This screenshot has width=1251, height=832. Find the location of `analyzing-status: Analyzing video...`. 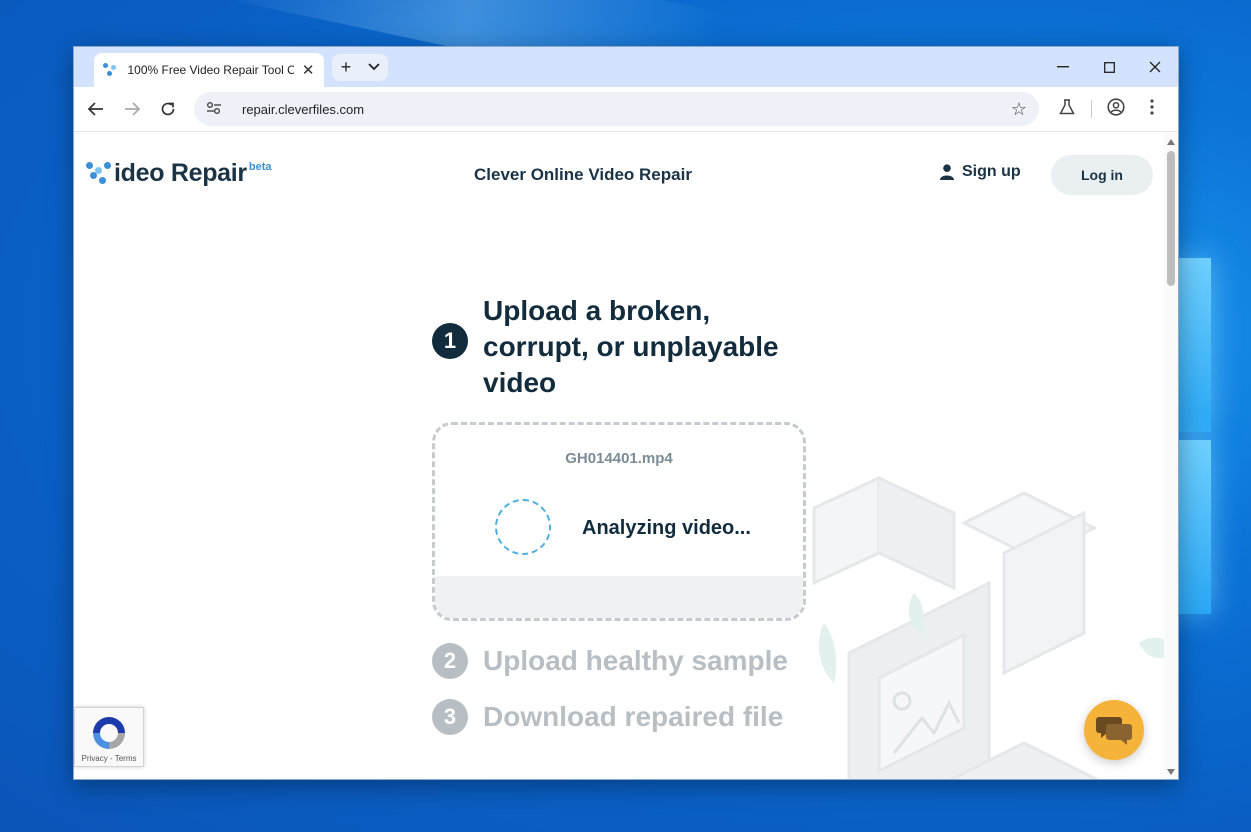

analyzing-status: Analyzing video... is located at coordinates (666, 528).